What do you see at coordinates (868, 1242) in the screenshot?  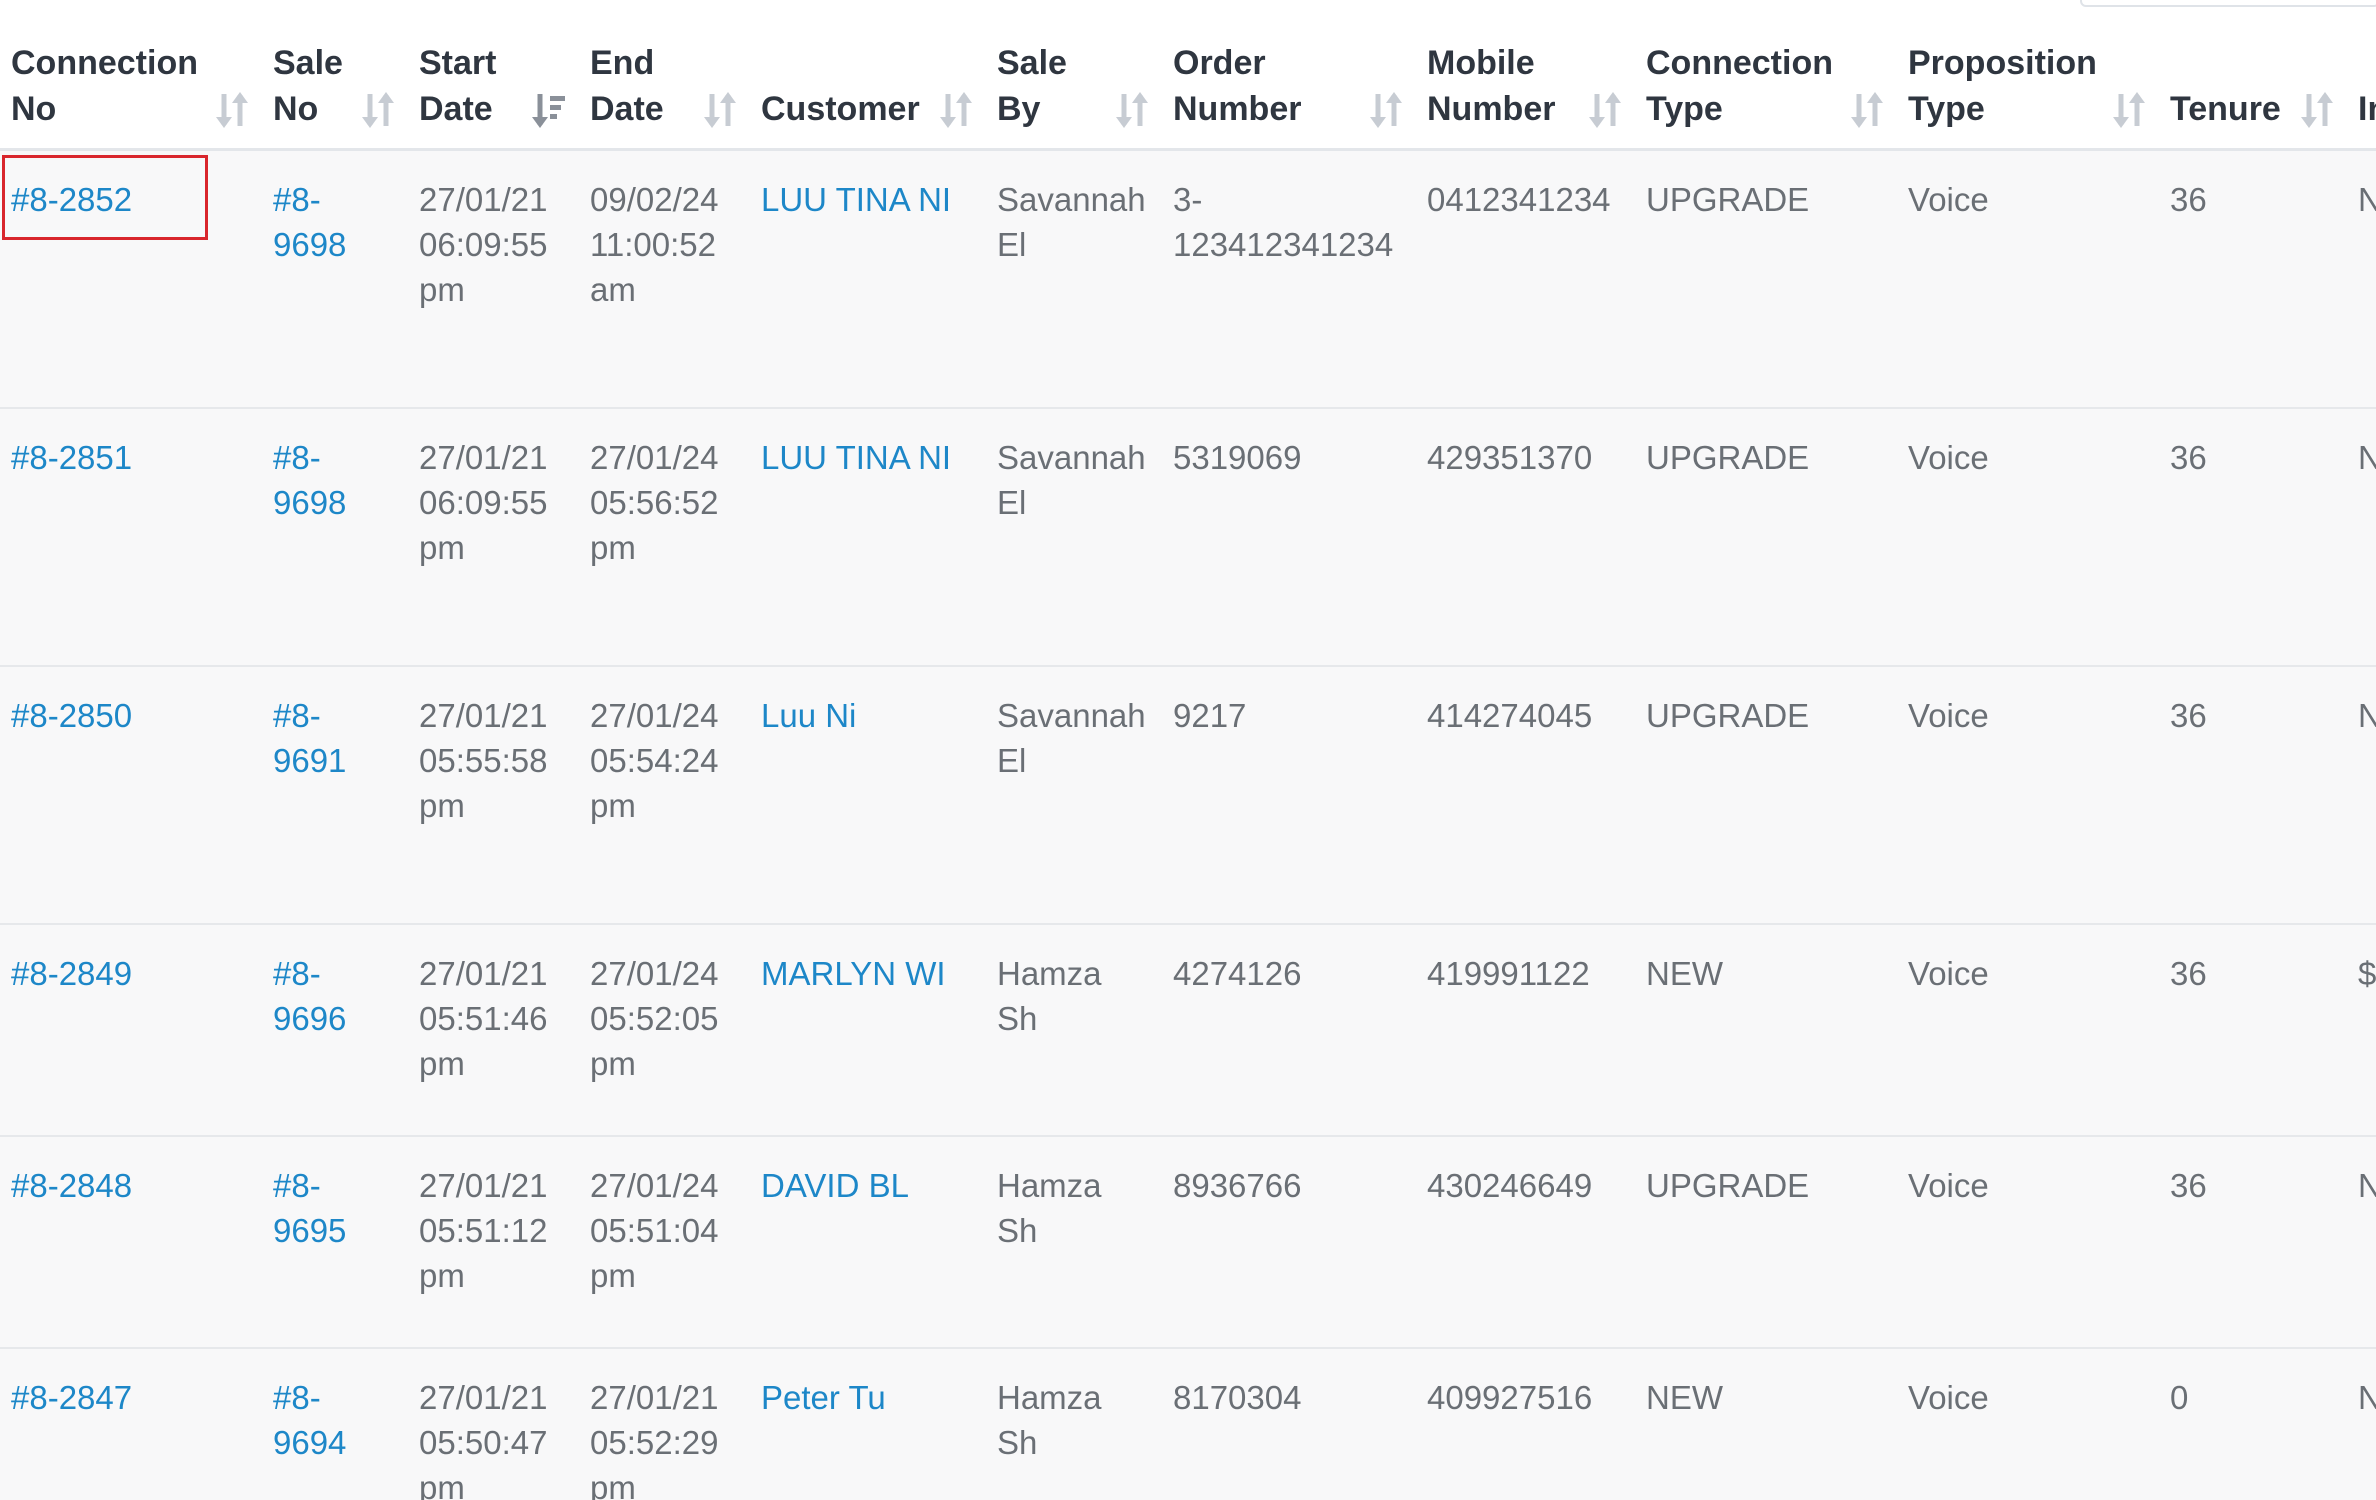 I see `cell-customer: DAVID BL` at bounding box center [868, 1242].